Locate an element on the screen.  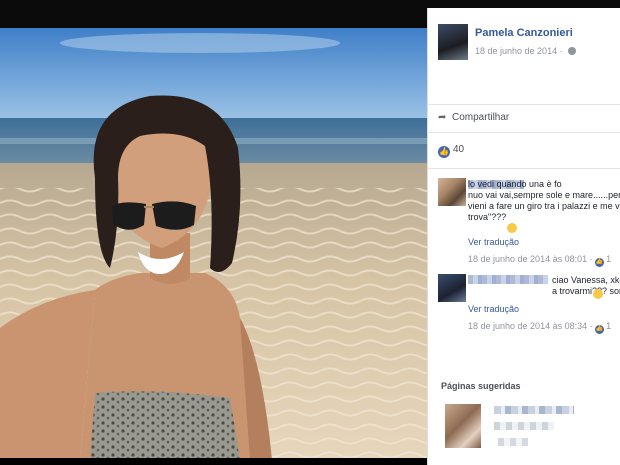
kiss-emoji-icon is located at coordinates (598, 294).